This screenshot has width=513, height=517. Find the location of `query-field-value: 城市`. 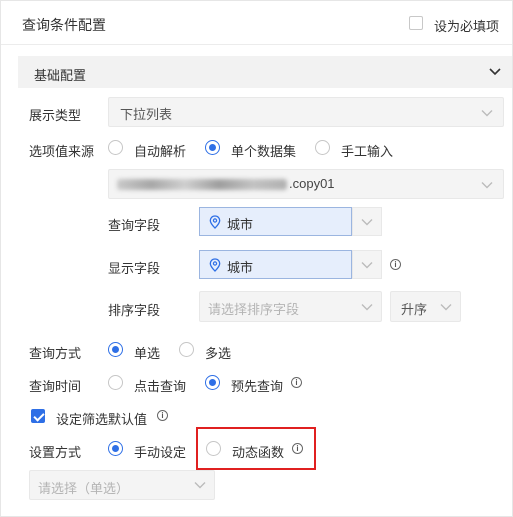

query-field-value: 城市 is located at coordinates (240, 224).